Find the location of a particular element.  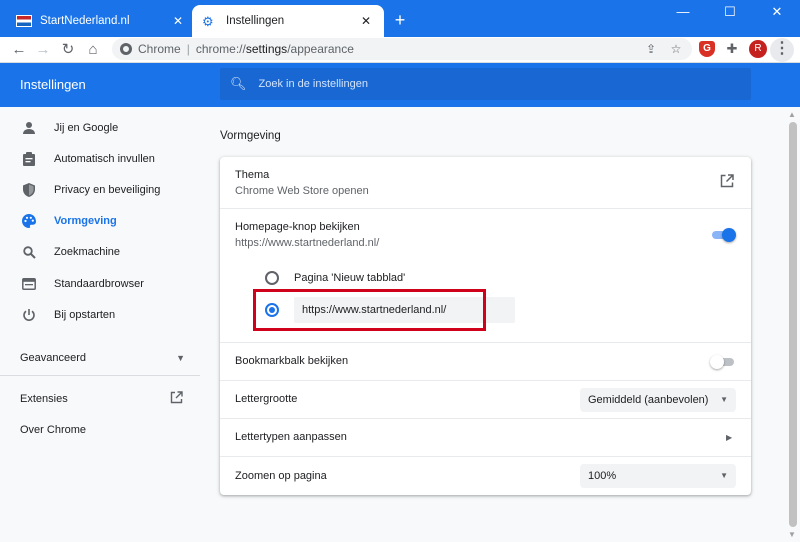

new-tab-button: + is located at coordinates (400, 20).